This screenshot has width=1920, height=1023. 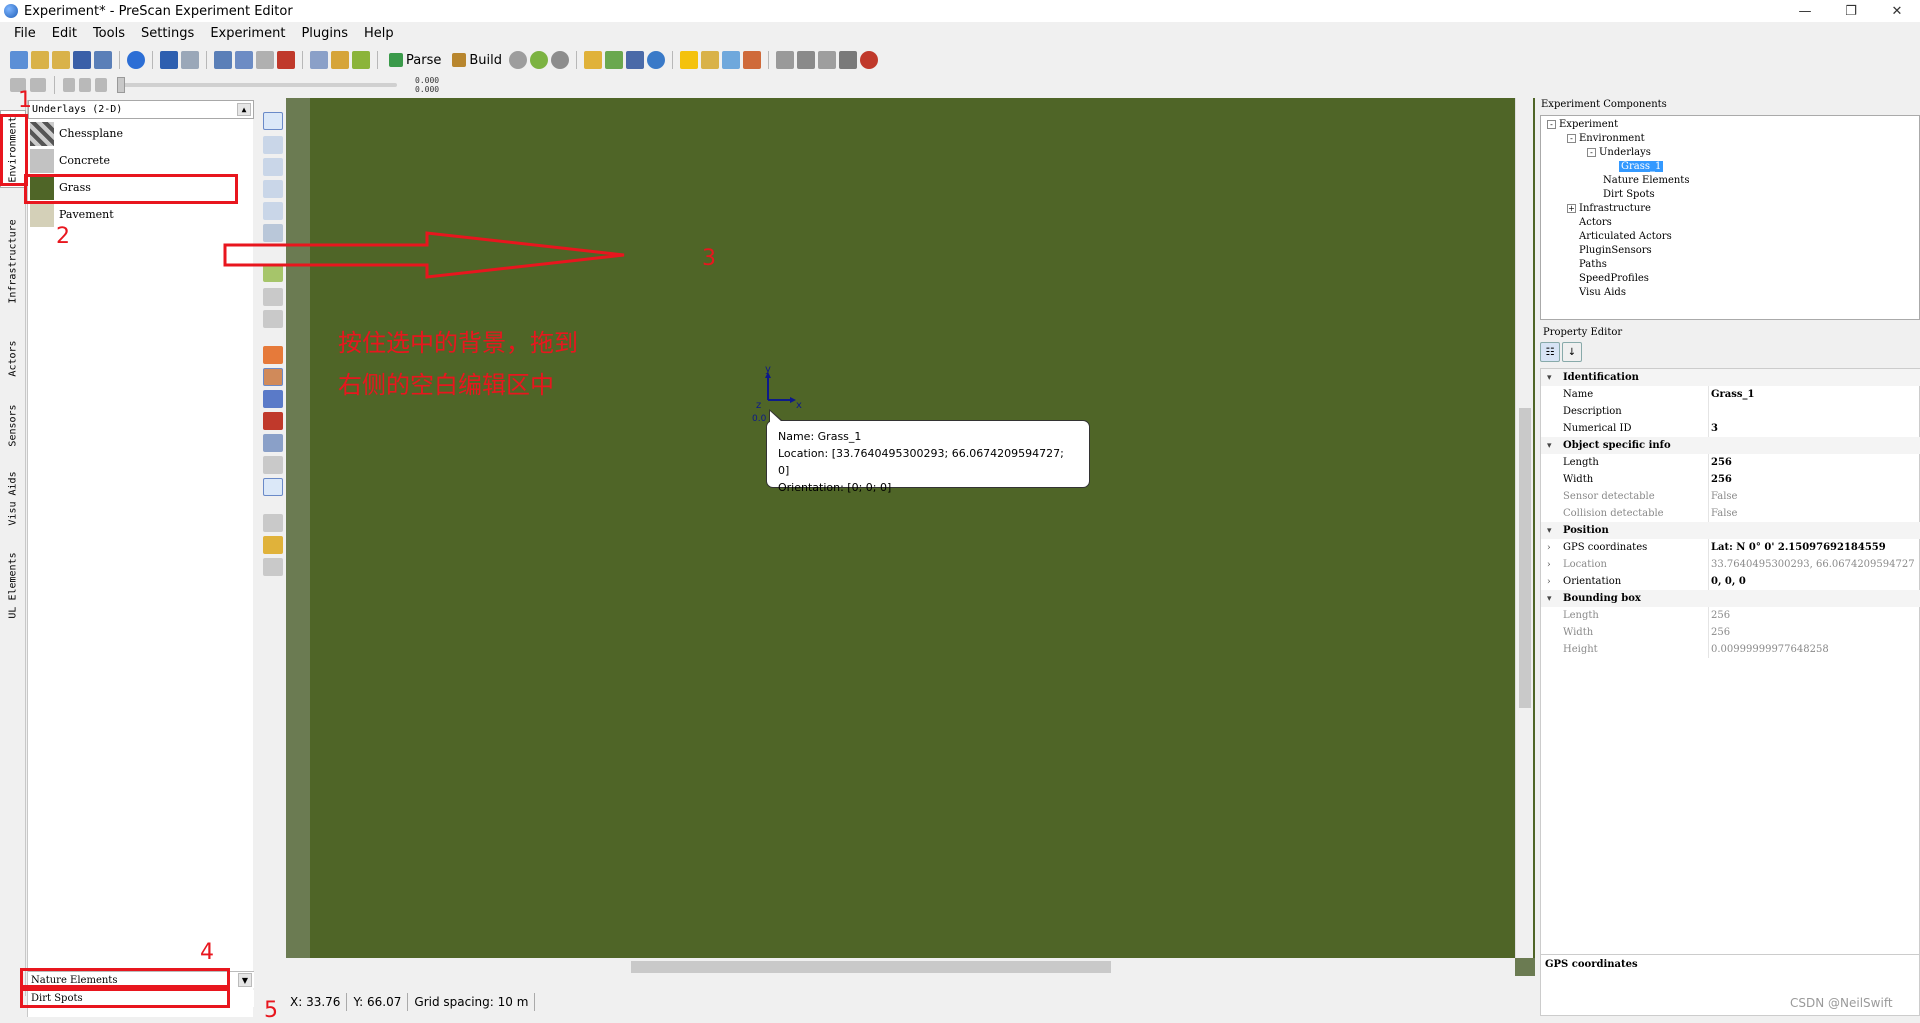 I want to click on property-row-numerical-id: Numerical ID 3, so click(x=1730, y=428).